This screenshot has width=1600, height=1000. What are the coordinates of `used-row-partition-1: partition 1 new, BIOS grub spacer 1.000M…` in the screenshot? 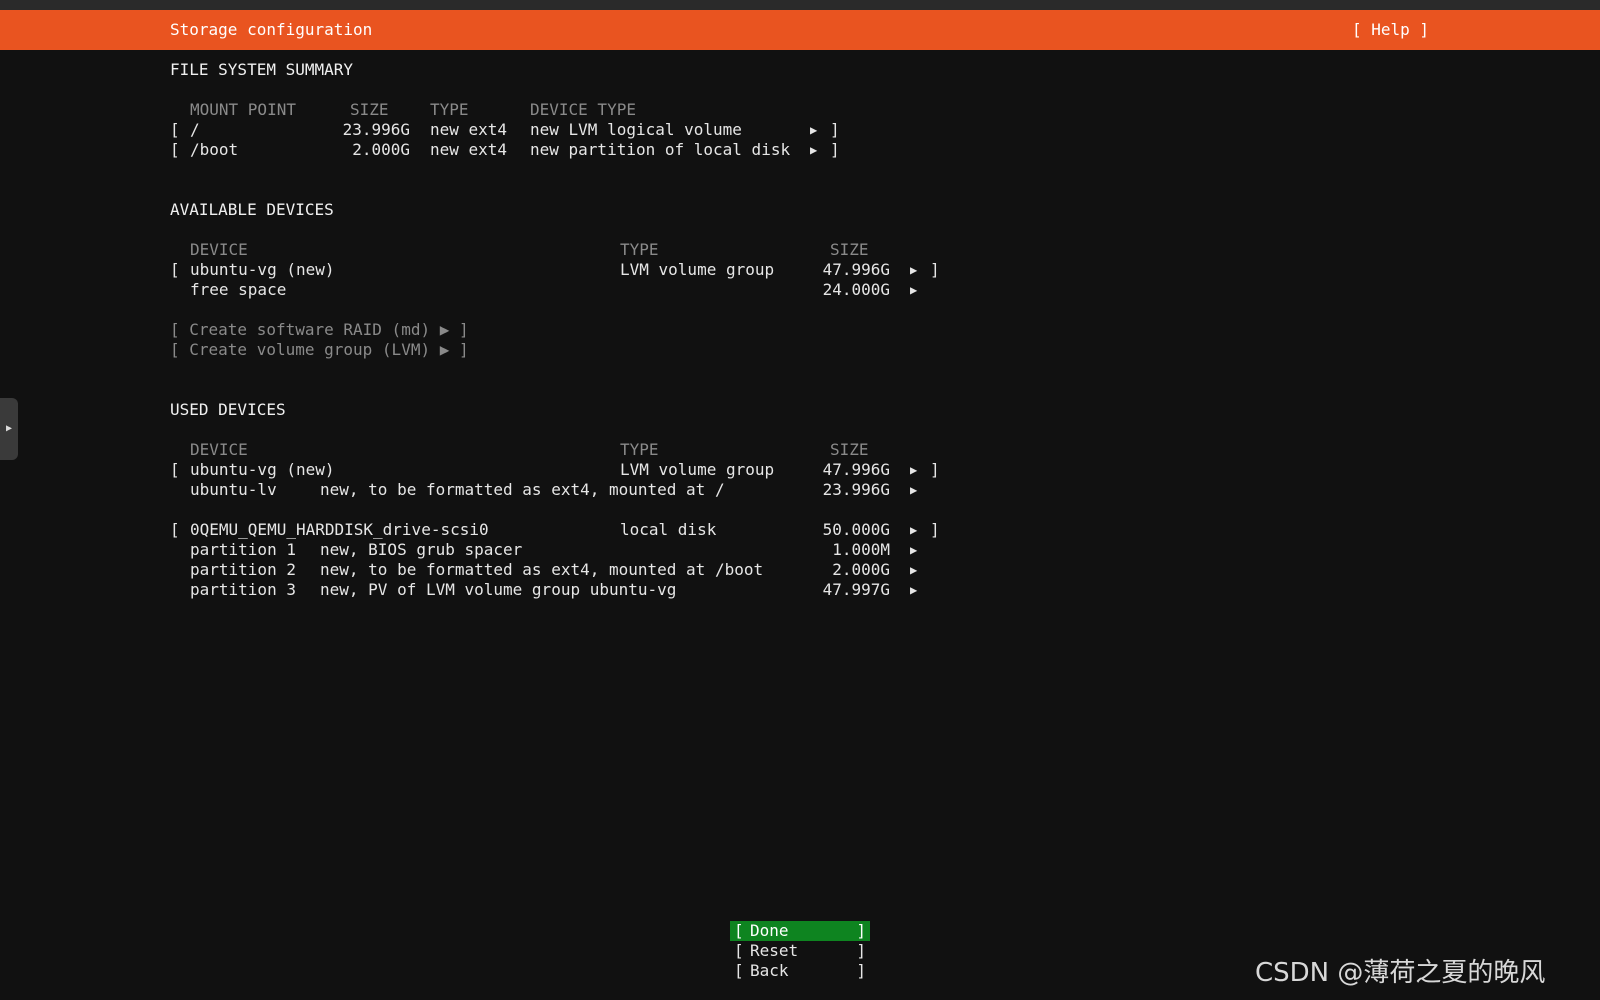 It's located at (560, 550).